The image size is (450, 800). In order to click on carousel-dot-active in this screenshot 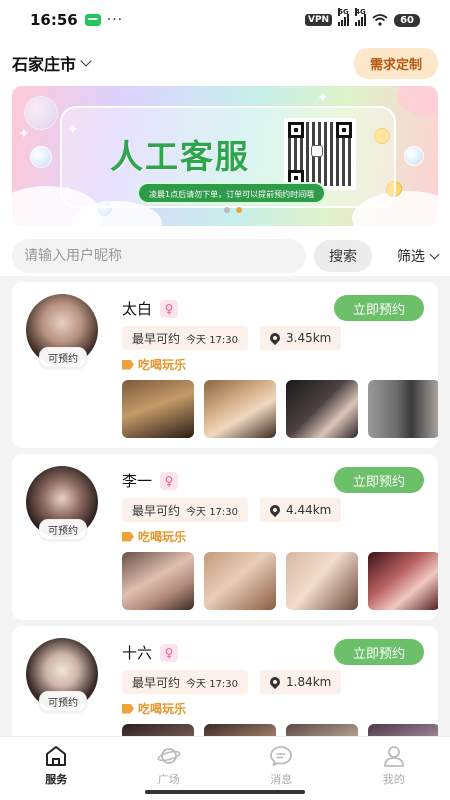, I will do `click(239, 210)`.